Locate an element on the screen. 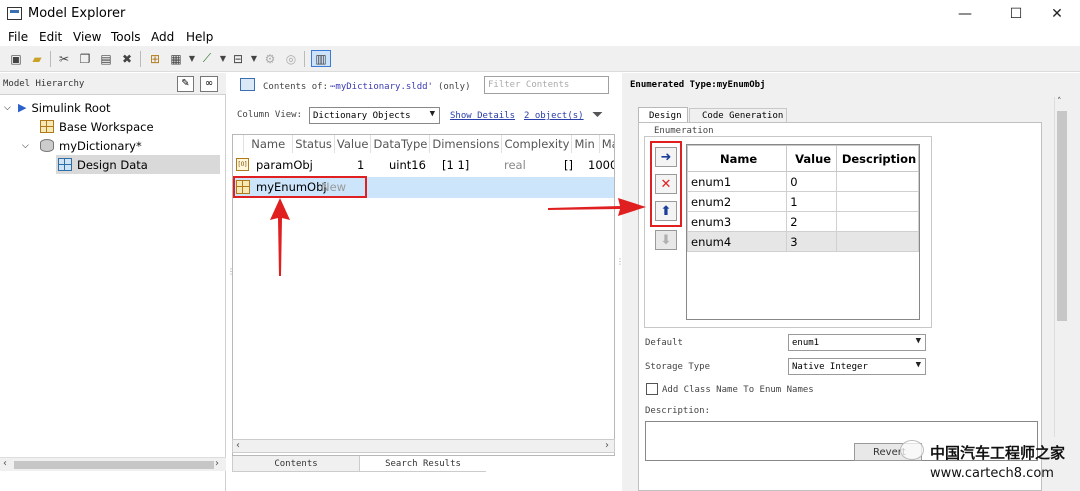  col-value: Value is located at coordinates (353, 144).